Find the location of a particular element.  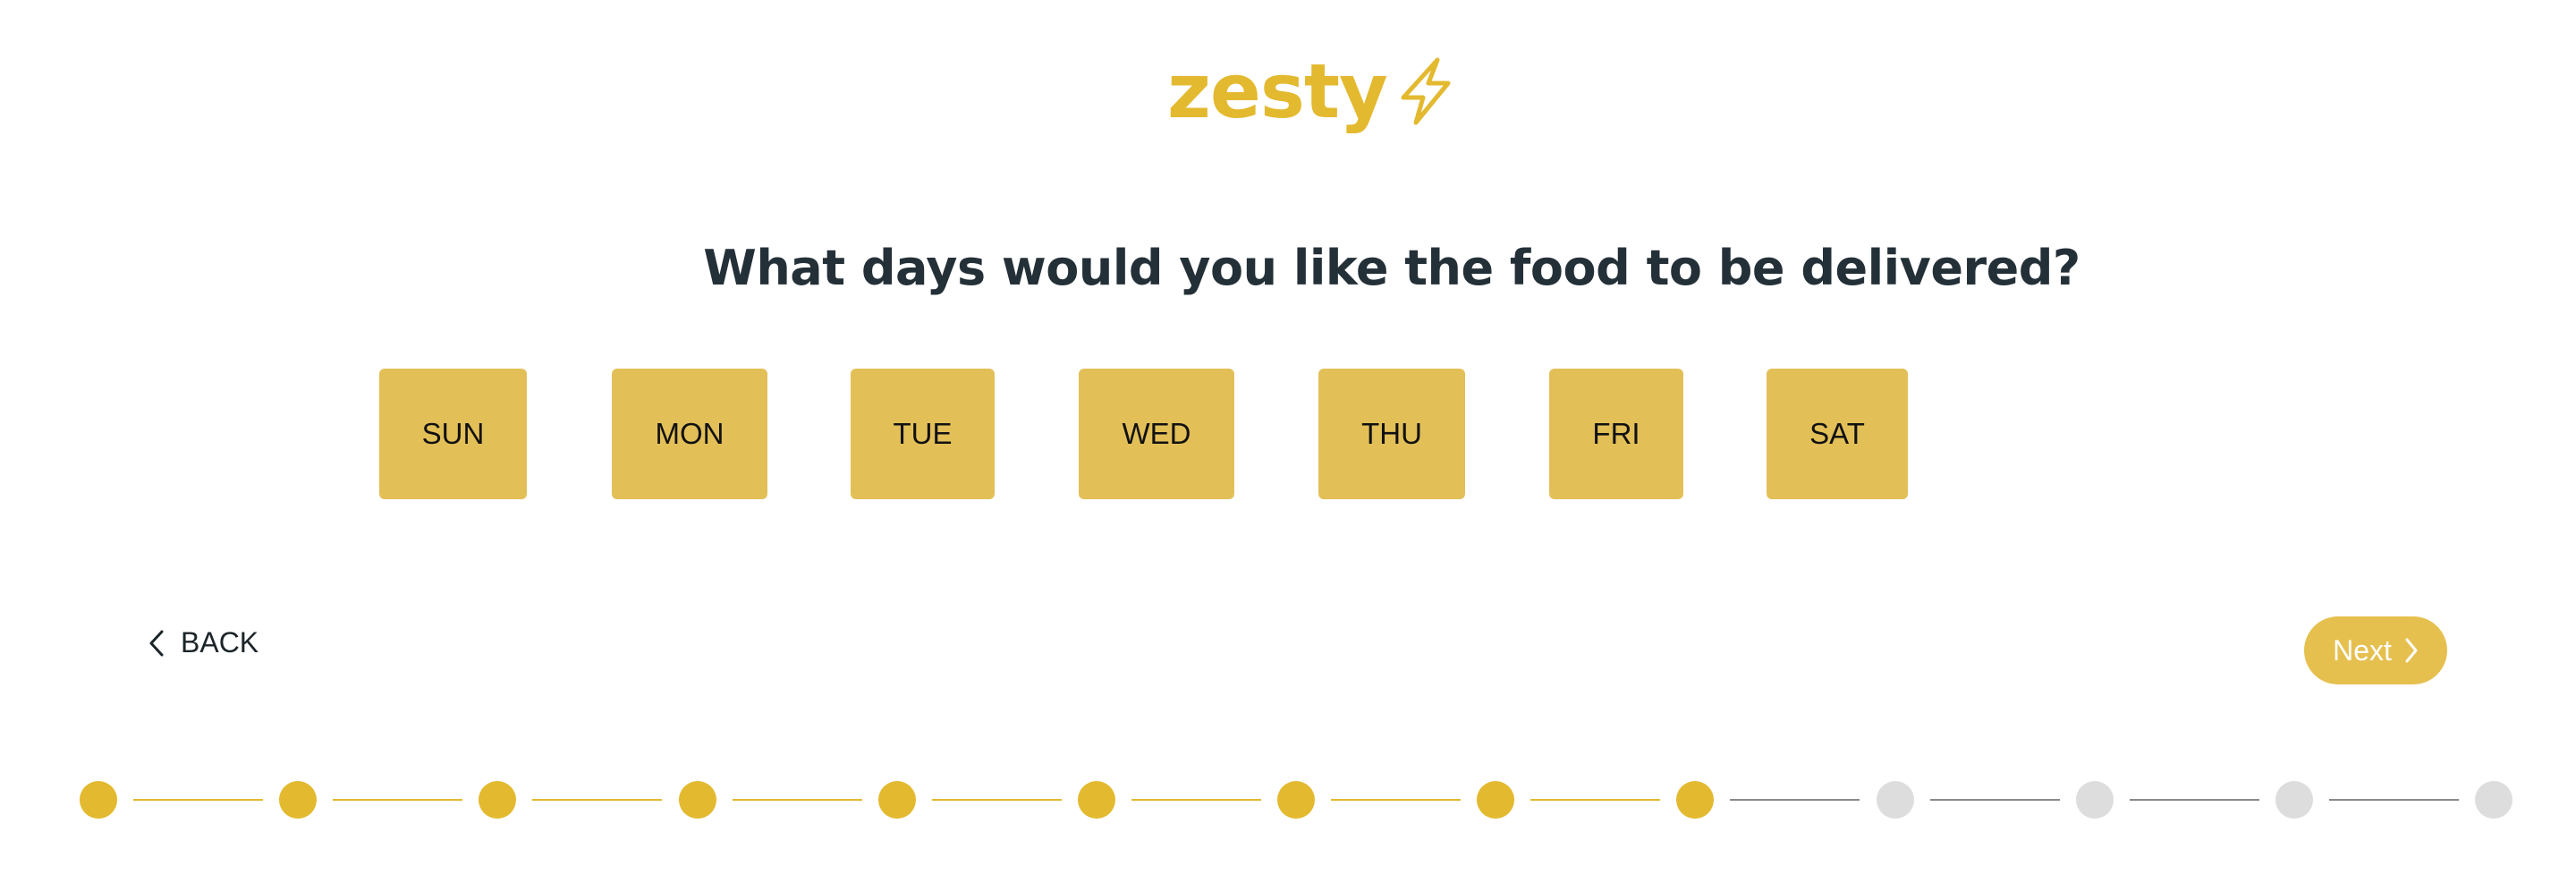

logo-text: zesty is located at coordinates (1277, 91).